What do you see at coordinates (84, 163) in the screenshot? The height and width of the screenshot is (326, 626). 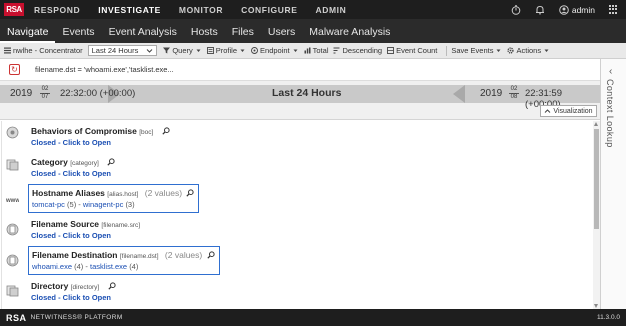 I see `meta-key: [category]` at bounding box center [84, 163].